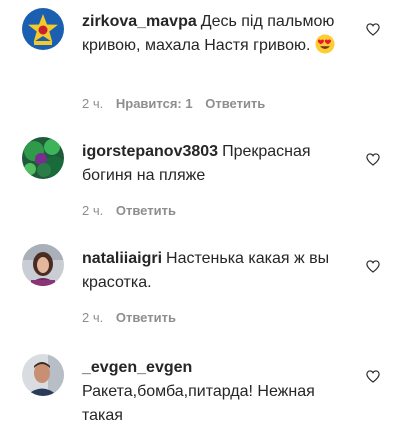 The image size is (410, 442). What do you see at coordinates (137, 367) in the screenshot?
I see `username: _evgen_evgen` at bounding box center [137, 367].